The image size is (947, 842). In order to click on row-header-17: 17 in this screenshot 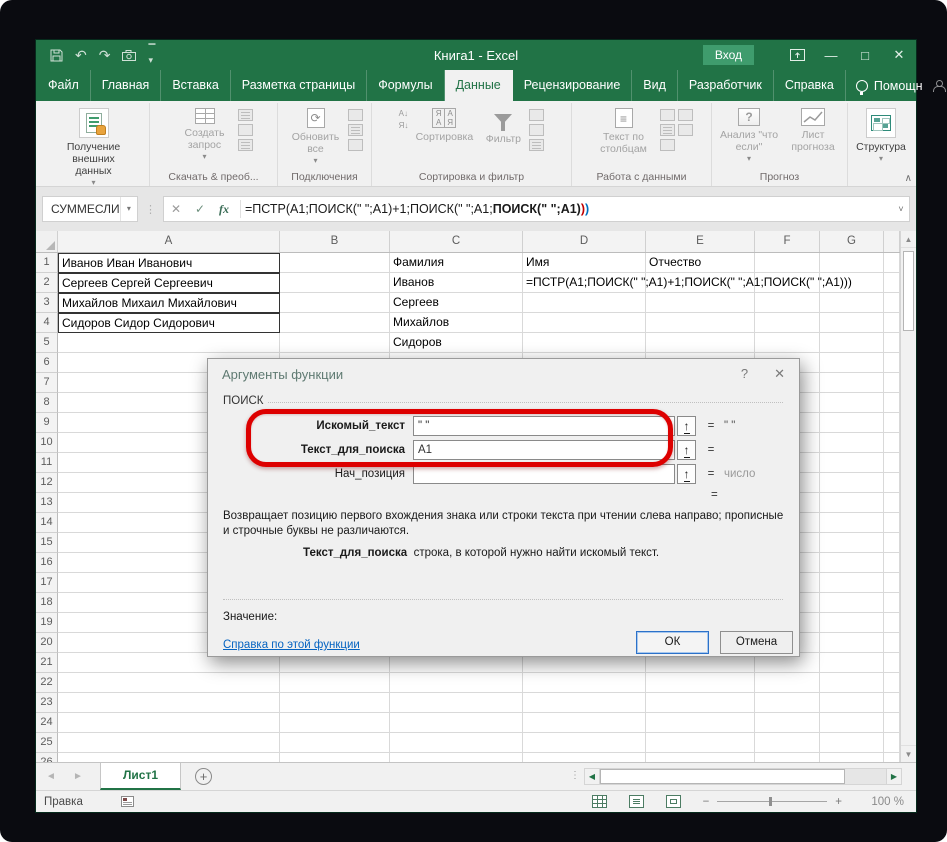, I will do `click(47, 583)`.